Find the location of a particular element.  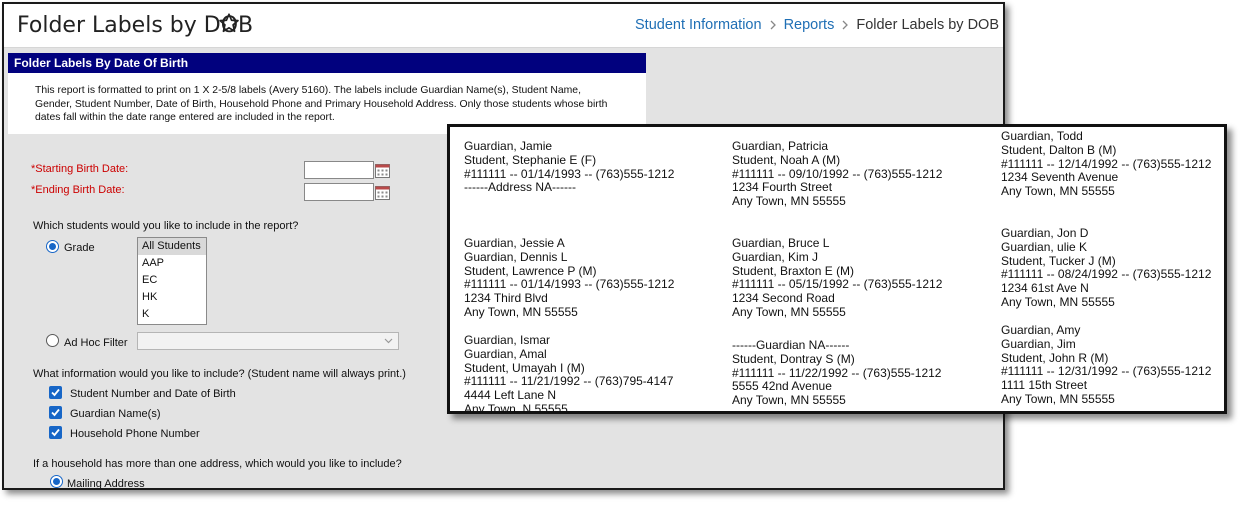

label-line: Guardian, Jon D is located at coordinates (1045, 233).